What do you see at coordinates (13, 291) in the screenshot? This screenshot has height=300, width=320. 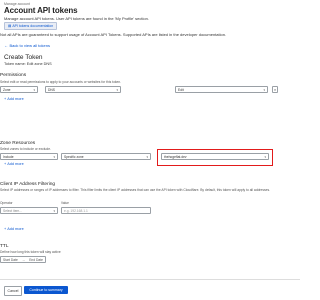 I see `cancel-button: Cancel` at bounding box center [13, 291].